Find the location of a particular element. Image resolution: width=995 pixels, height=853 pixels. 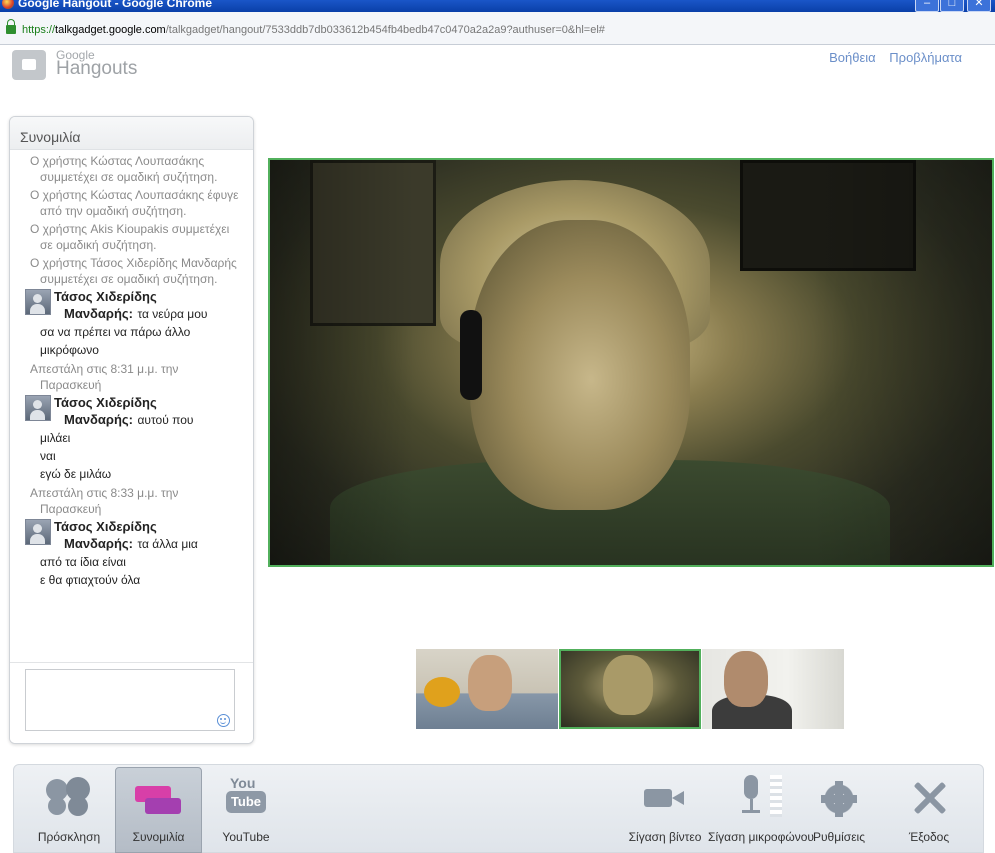

message-text: αυτού που is located at coordinates (165, 420).